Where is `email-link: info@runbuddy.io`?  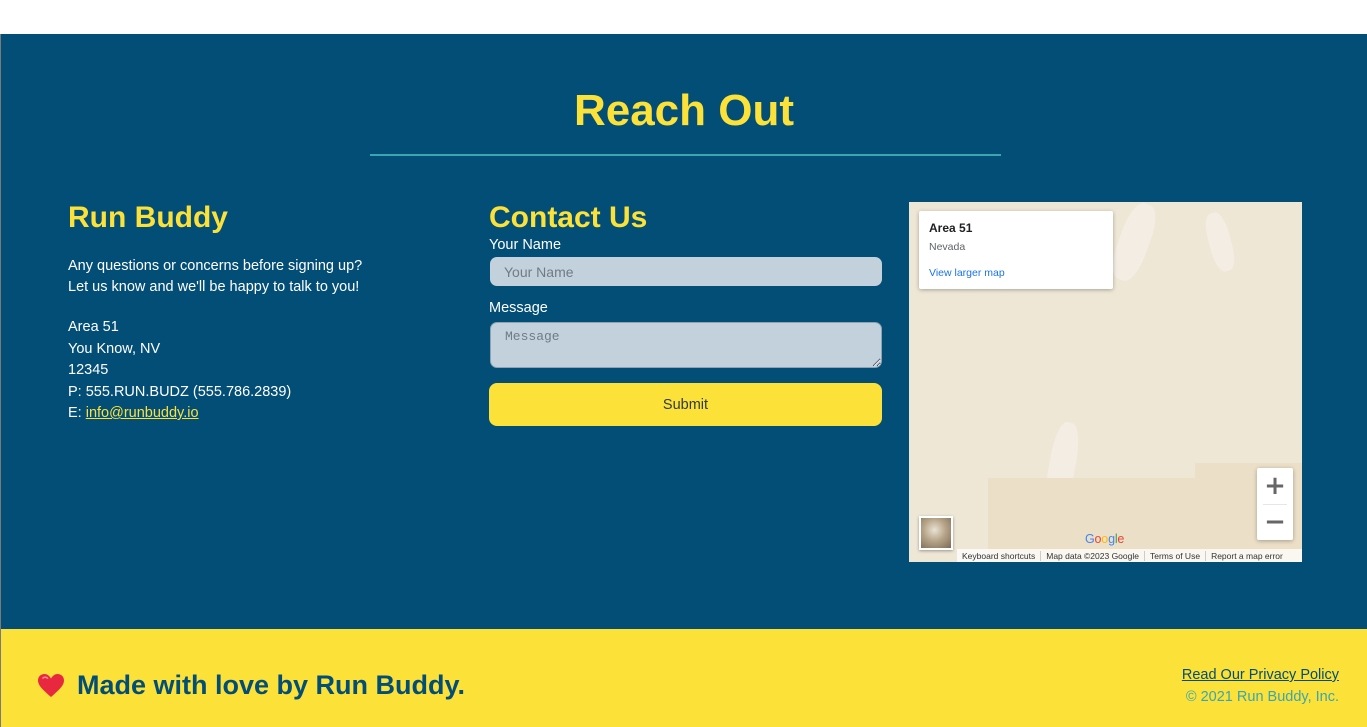 email-link: info@runbuddy.io is located at coordinates (142, 413).